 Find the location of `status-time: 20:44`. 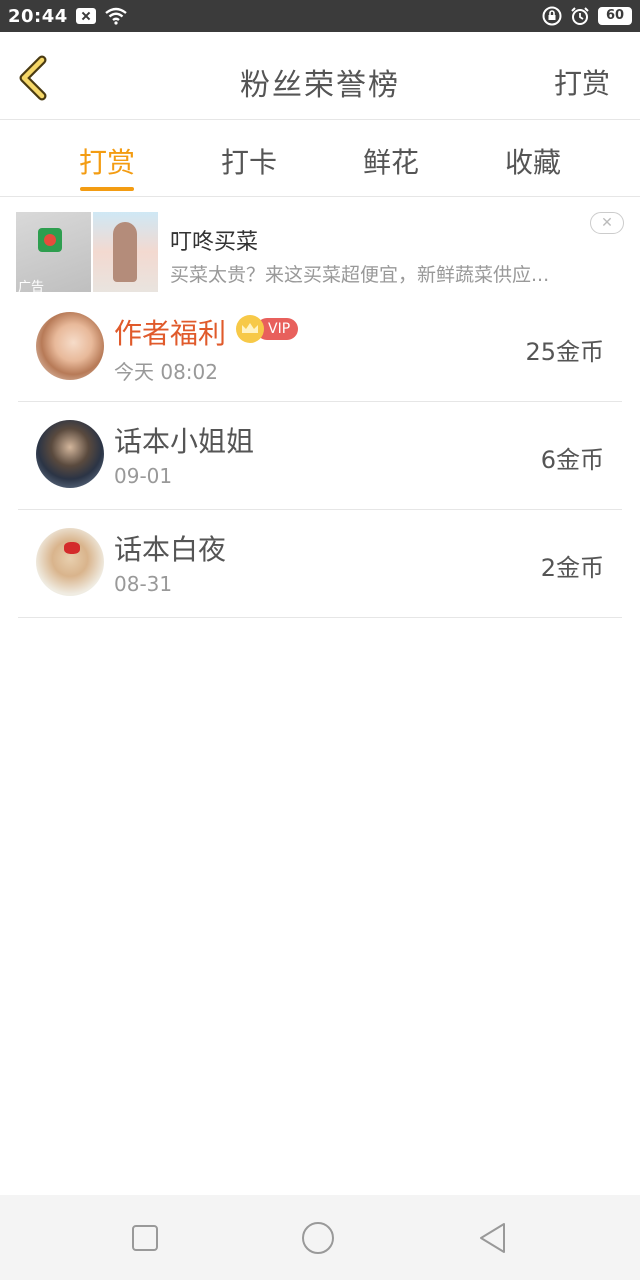

status-time: 20:44 is located at coordinates (38, 16).